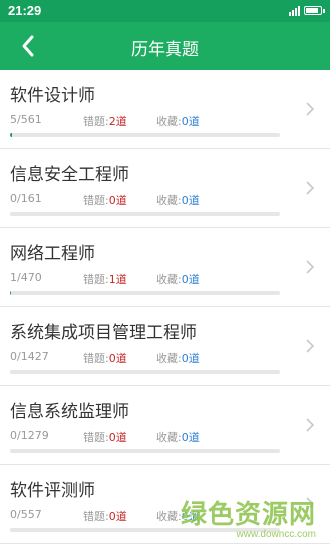  I want to click on page-title: 历年真题, so click(165, 50).